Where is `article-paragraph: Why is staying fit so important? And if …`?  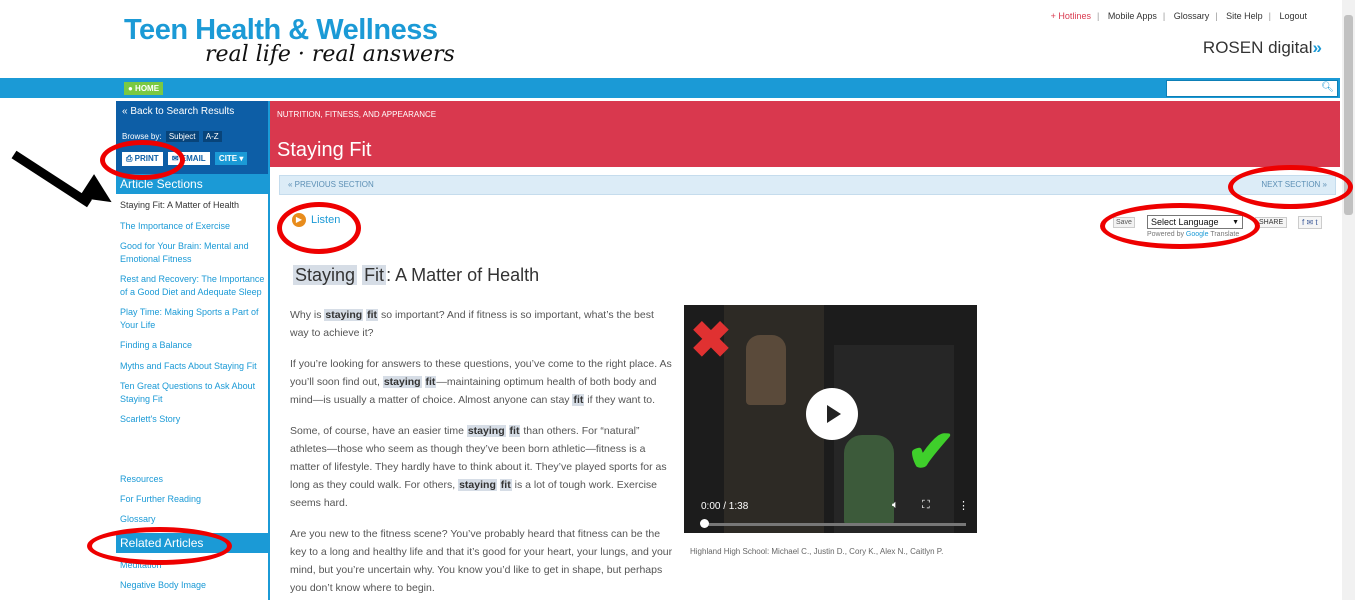
article-paragraph: Why is staying fit so important? And if … is located at coordinates (472, 324).